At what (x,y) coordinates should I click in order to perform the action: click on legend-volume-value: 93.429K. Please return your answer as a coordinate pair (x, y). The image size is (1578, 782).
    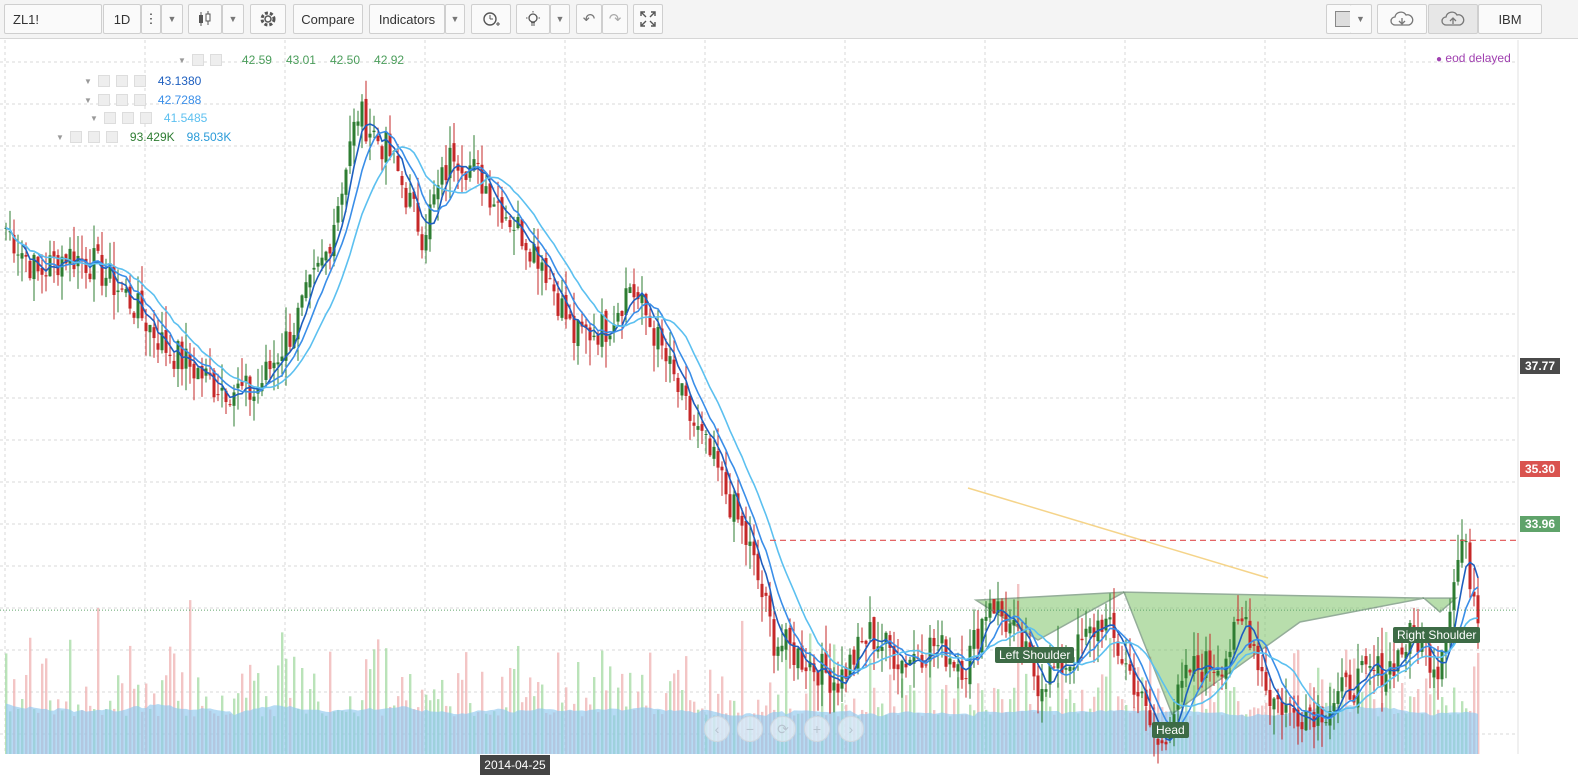
    Looking at the image, I should click on (152, 137).